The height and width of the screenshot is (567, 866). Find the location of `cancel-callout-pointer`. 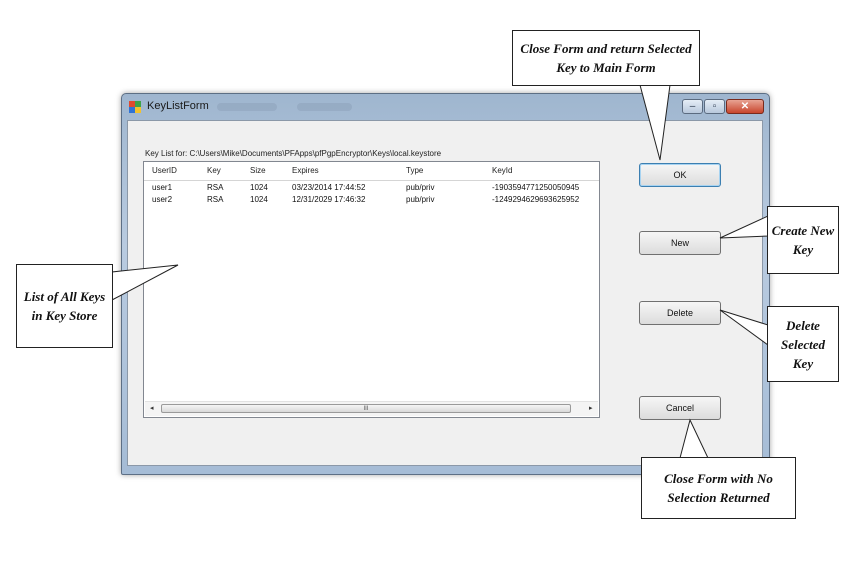

cancel-callout-pointer is located at coordinates (694, 438).